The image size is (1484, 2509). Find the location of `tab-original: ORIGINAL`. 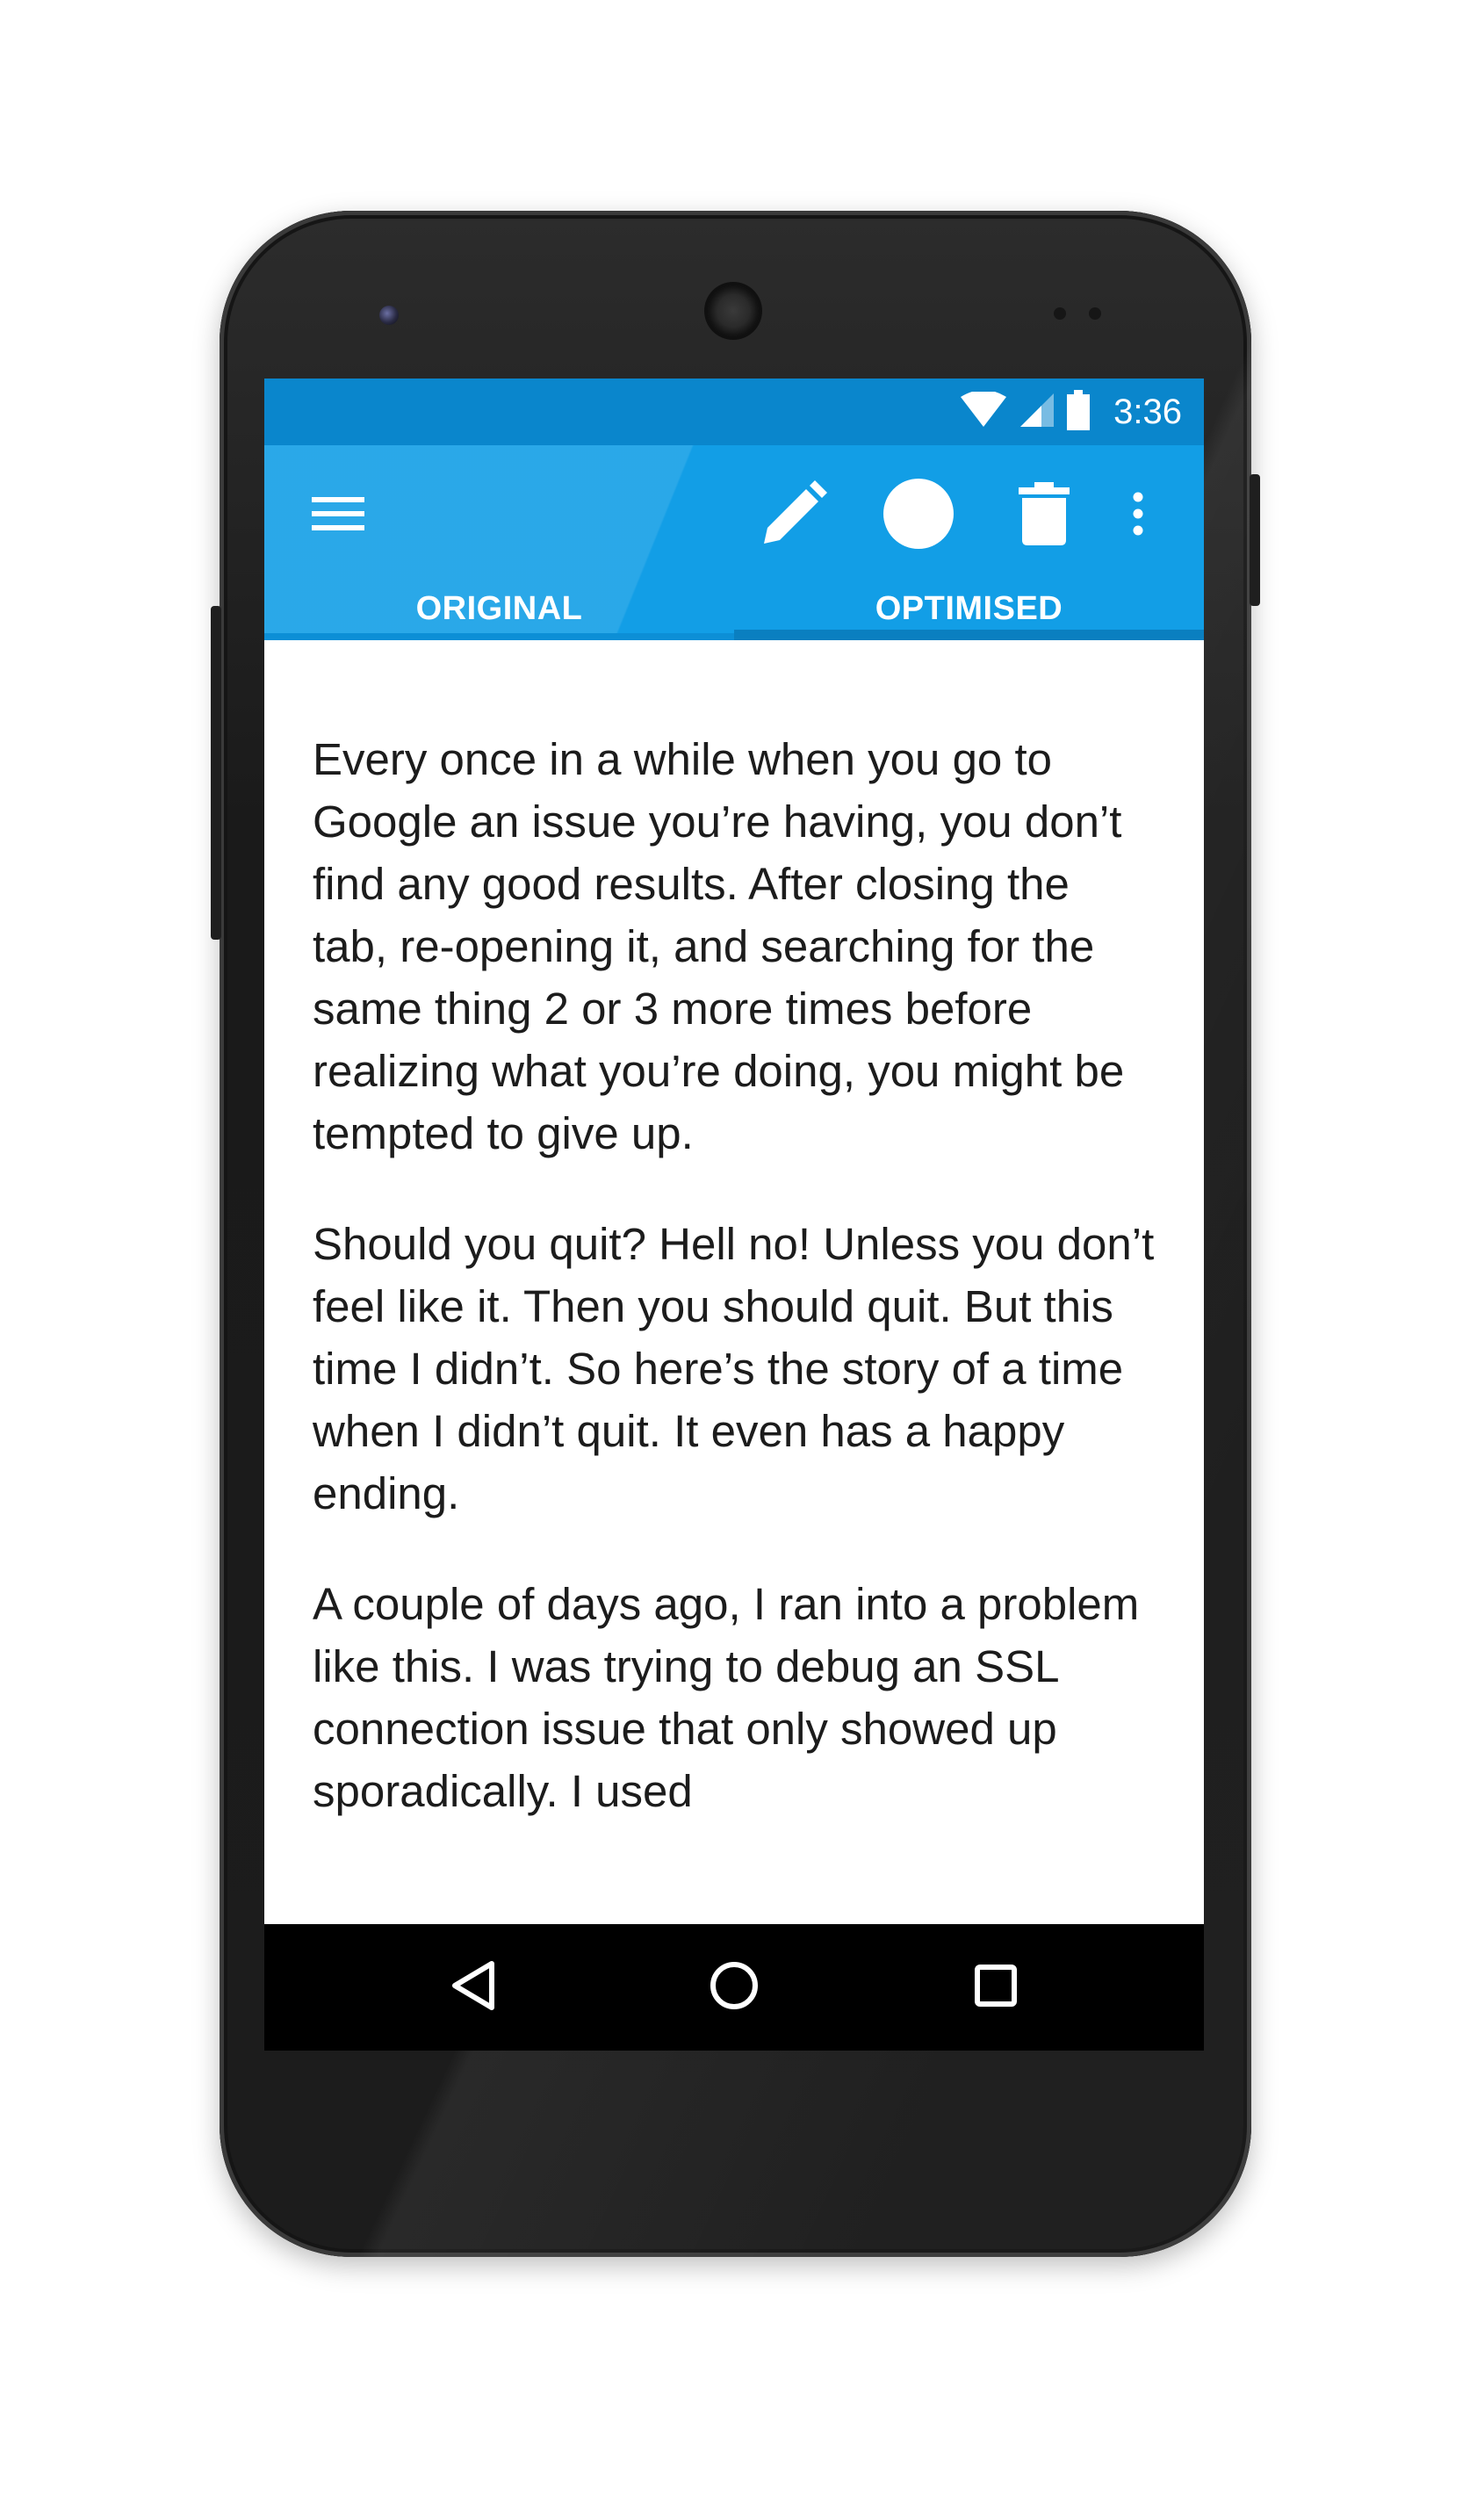

tab-original: ORIGINAL is located at coordinates (499, 608).